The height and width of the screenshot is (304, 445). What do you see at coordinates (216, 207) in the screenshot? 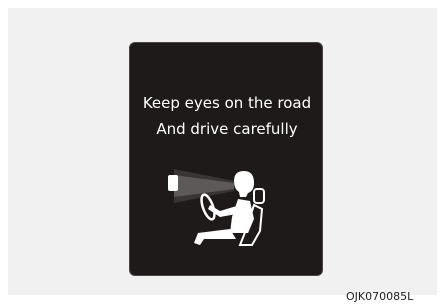
I see `driver-attention-icon` at bounding box center [216, 207].